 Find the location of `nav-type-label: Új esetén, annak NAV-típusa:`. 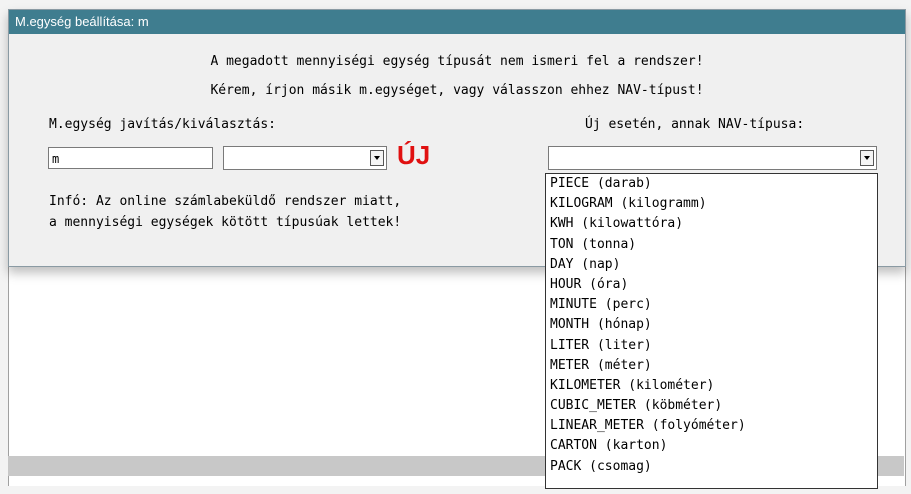

nav-type-label: Új esetén, annak NAV-típusa: is located at coordinates (695, 124).